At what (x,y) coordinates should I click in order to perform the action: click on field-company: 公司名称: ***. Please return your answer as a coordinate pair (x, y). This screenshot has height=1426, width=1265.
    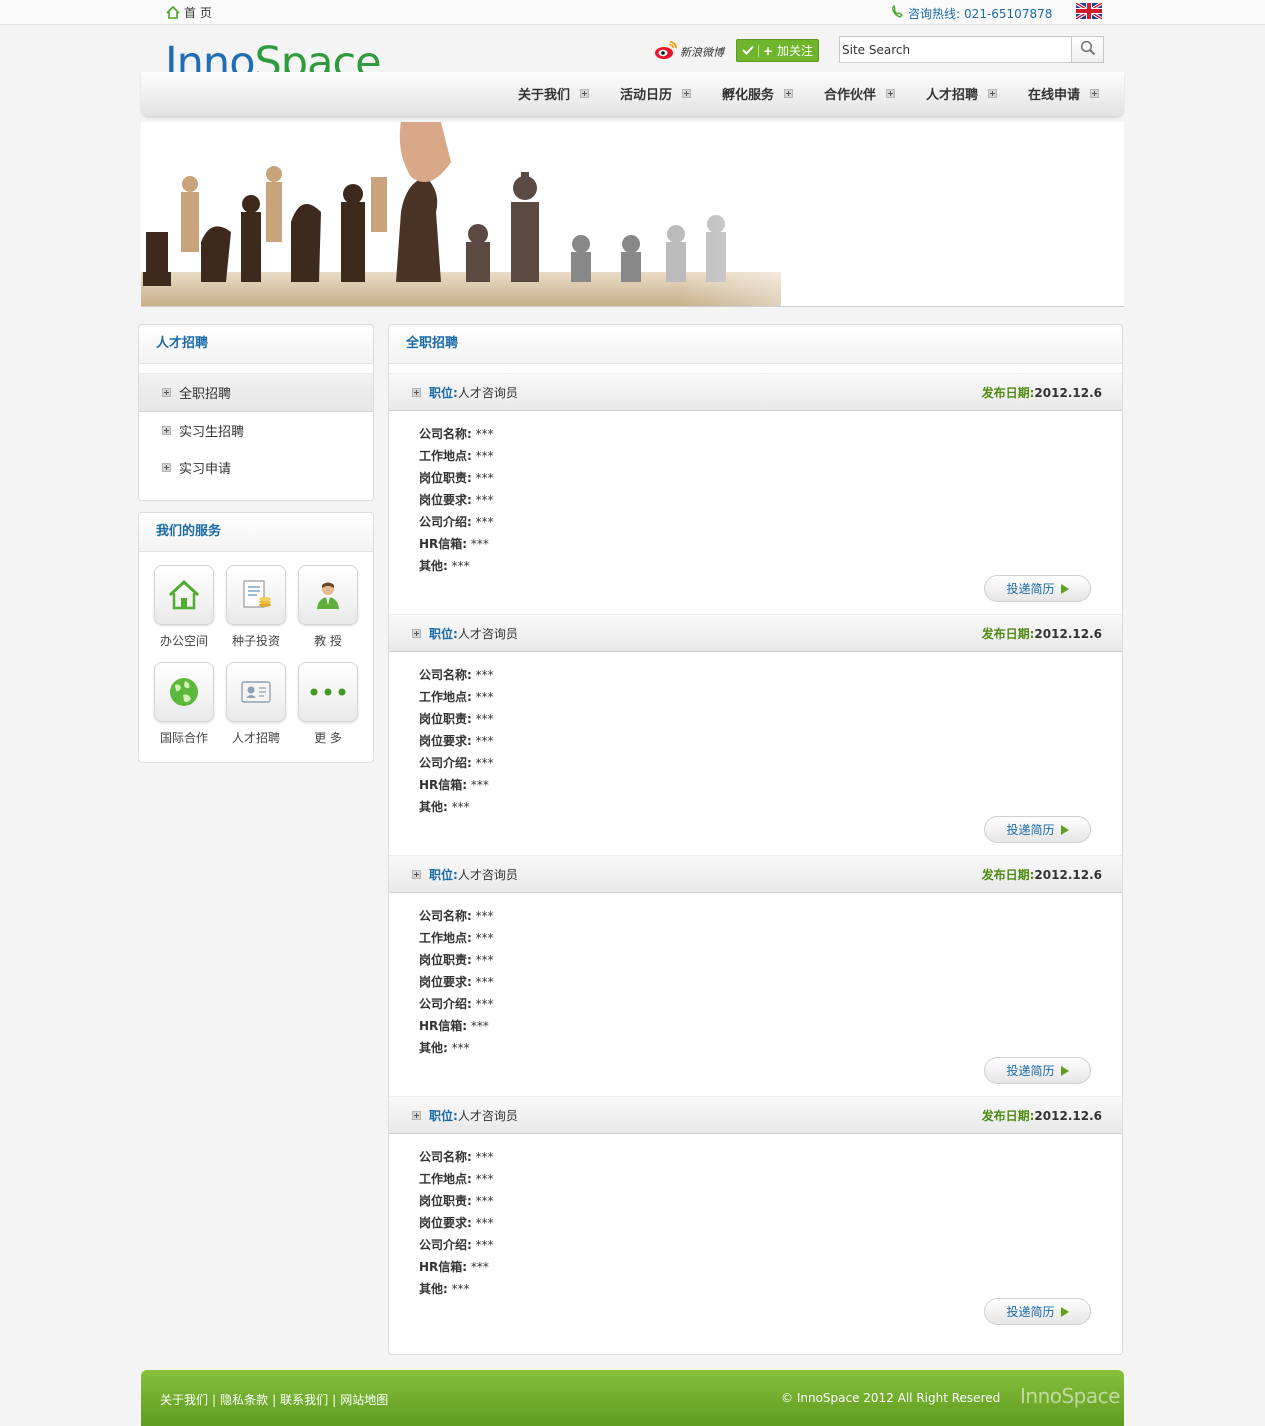
    Looking at the image, I should click on (456, 1157).